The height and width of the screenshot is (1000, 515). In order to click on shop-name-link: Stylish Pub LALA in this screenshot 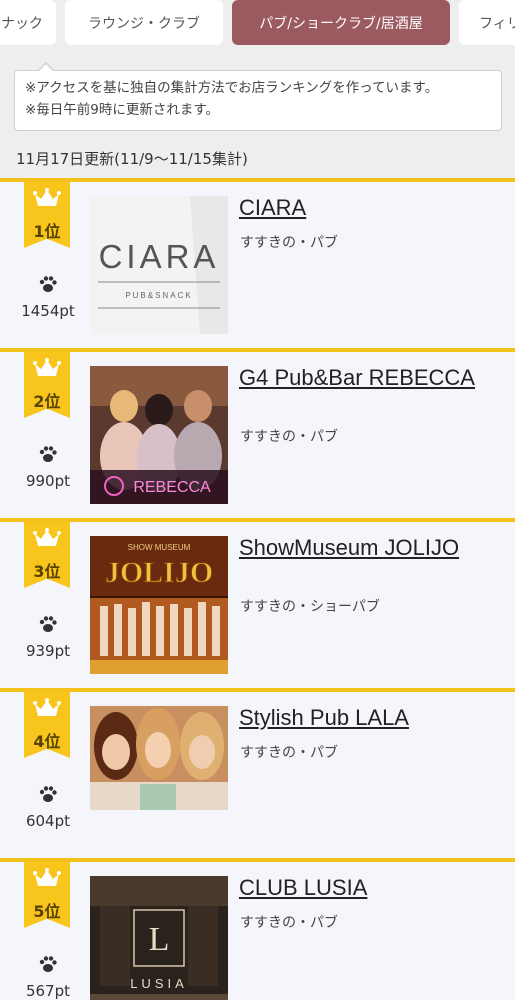, I will do `click(364, 718)`.